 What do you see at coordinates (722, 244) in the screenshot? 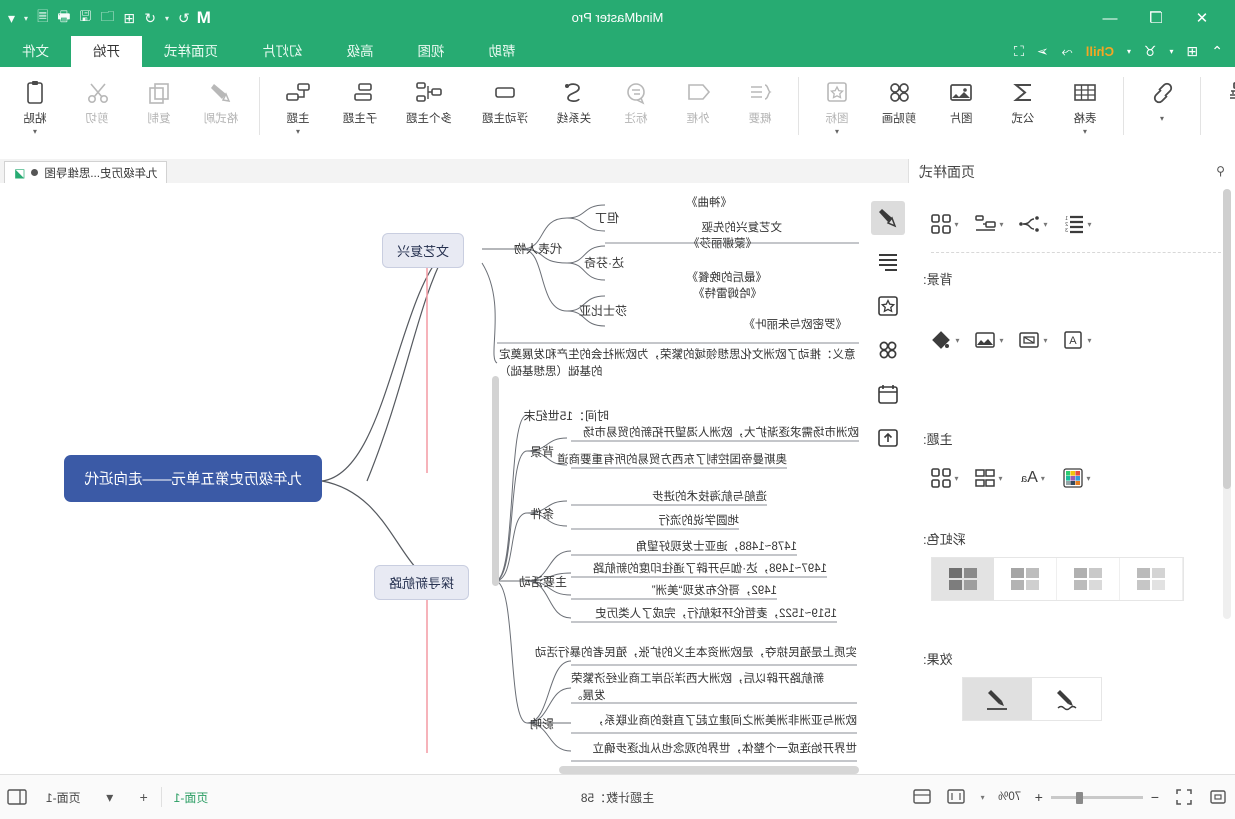
I see `mindmap-leaf-mona-lisa: 《蒙娜丽莎》` at bounding box center [722, 244].